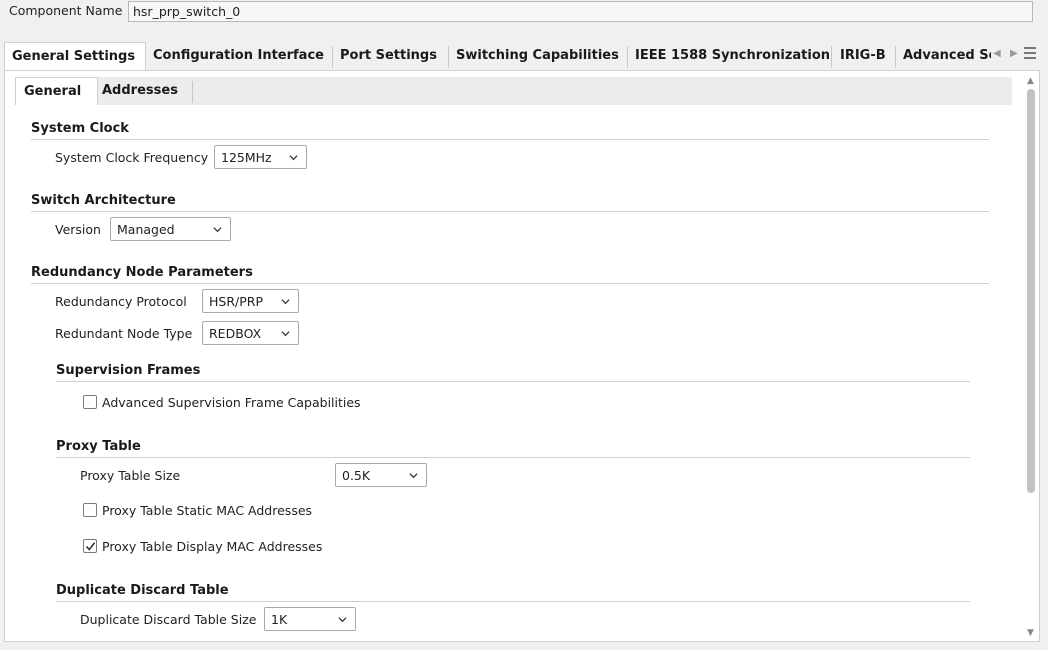 The height and width of the screenshot is (650, 1048). I want to click on advanced-supervision-checkbox, so click(90, 402).